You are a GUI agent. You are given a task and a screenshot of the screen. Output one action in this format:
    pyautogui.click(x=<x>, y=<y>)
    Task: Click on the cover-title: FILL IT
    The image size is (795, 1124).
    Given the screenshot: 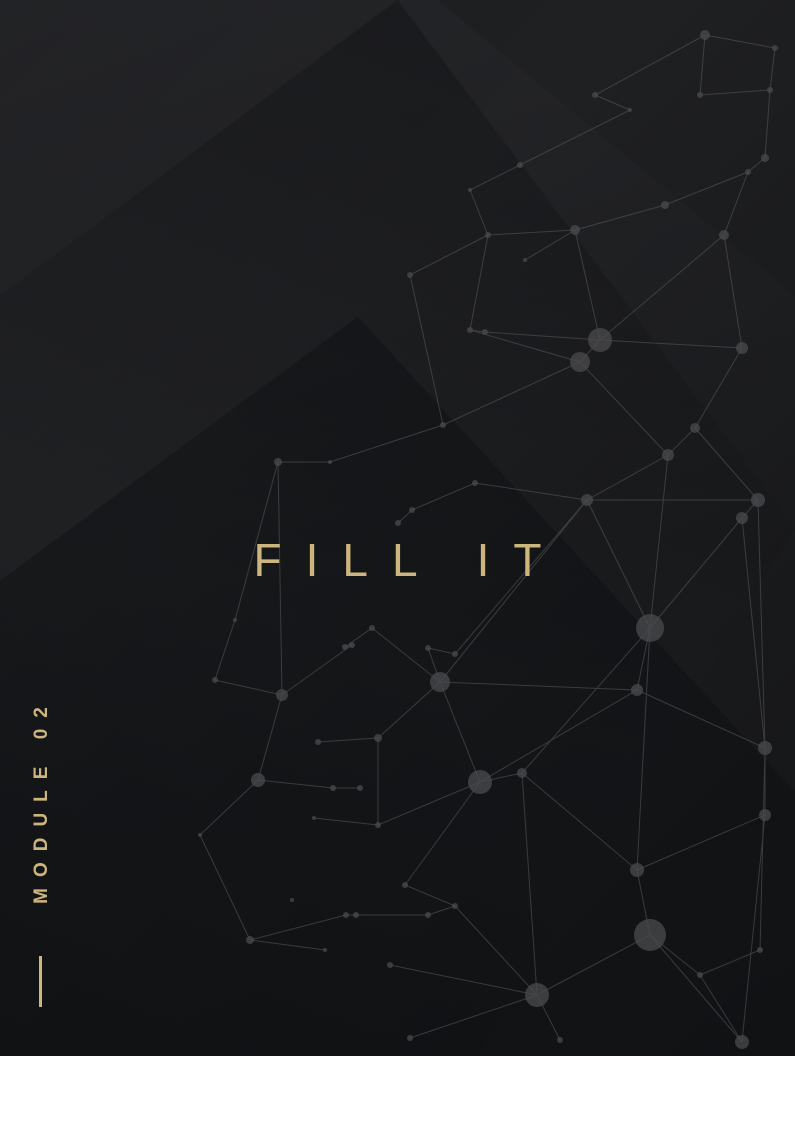 What is the action you would take?
    pyautogui.click(x=409, y=560)
    